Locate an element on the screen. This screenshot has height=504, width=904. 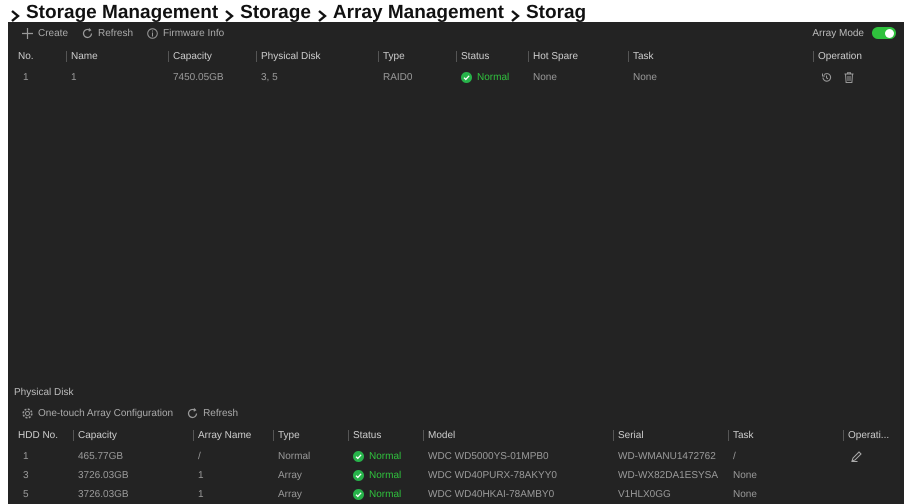
column-header: Array Name is located at coordinates (233, 435).